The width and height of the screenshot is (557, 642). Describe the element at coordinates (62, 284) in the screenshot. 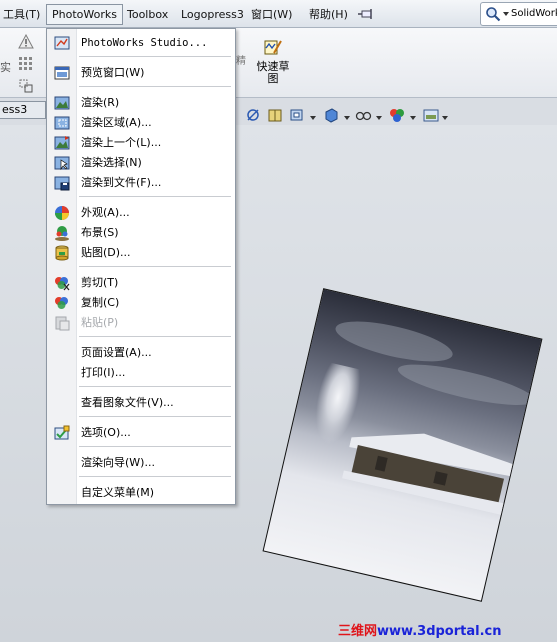

I see `cut-icon` at that location.